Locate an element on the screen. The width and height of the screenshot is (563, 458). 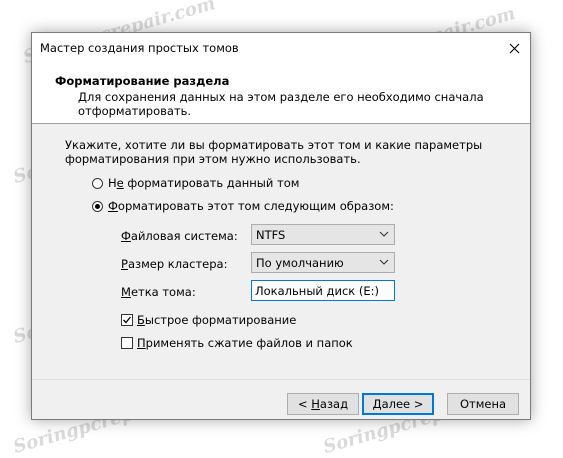
radio-no-format-label: Не форматировать данный том is located at coordinates (204, 183).